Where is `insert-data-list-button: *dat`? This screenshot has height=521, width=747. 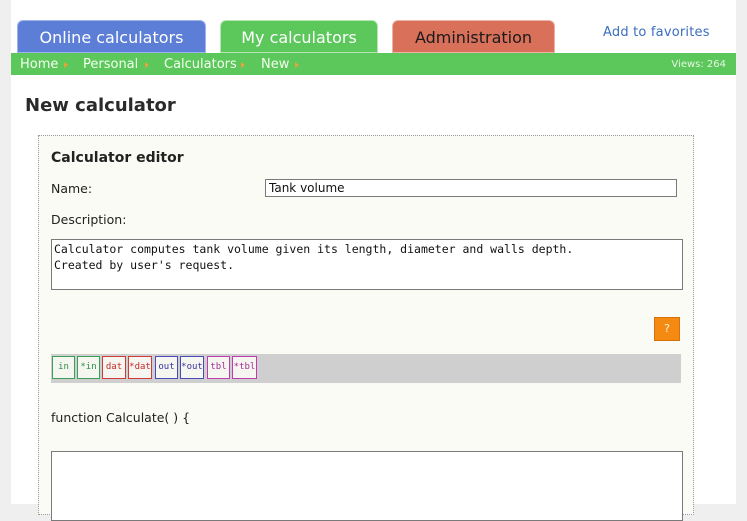
insert-data-list-button: *dat is located at coordinates (140, 367).